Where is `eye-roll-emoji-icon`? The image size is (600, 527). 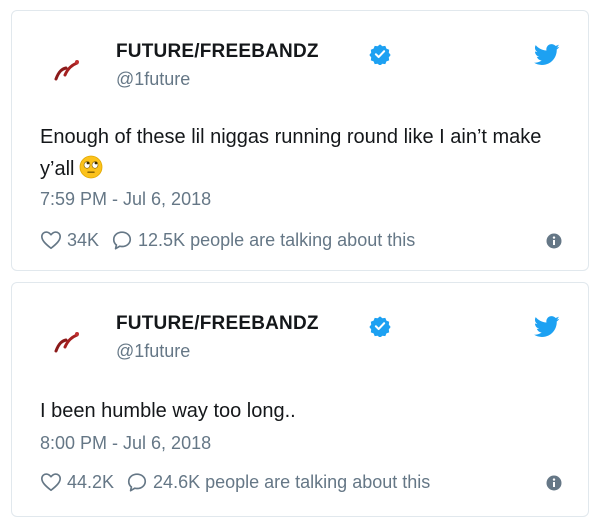 eye-roll-emoji-icon is located at coordinates (91, 167).